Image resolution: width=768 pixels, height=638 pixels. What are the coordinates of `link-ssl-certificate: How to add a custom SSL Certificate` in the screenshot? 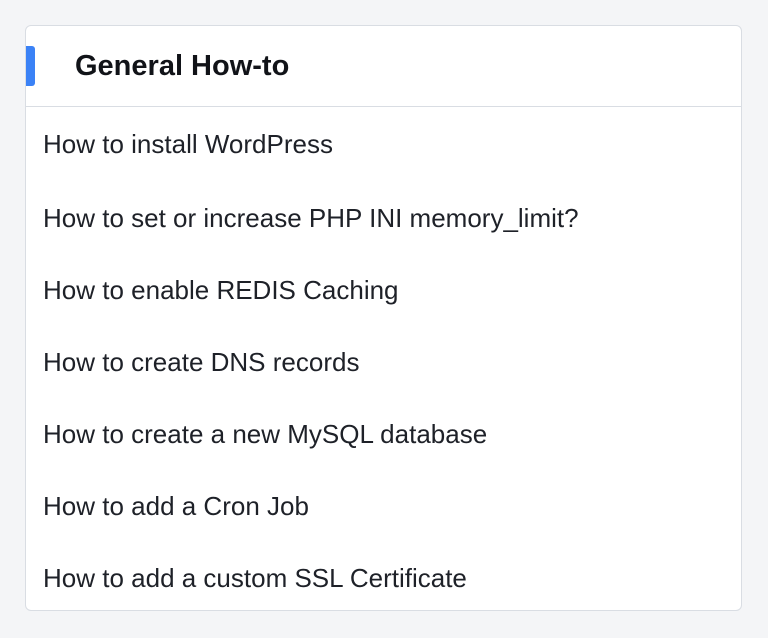 It's located at (255, 578).